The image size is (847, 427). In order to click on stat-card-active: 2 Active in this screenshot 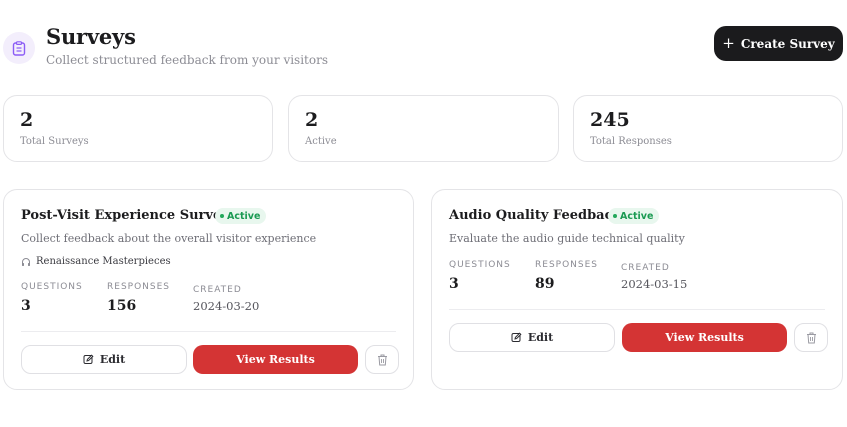, I will do `click(423, 128)`.